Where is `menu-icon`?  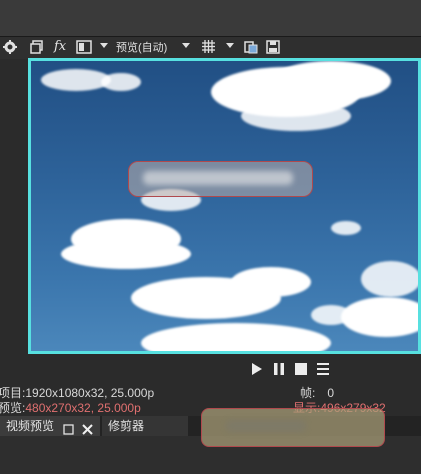 menu-icon is located at coordinates (323, 369).